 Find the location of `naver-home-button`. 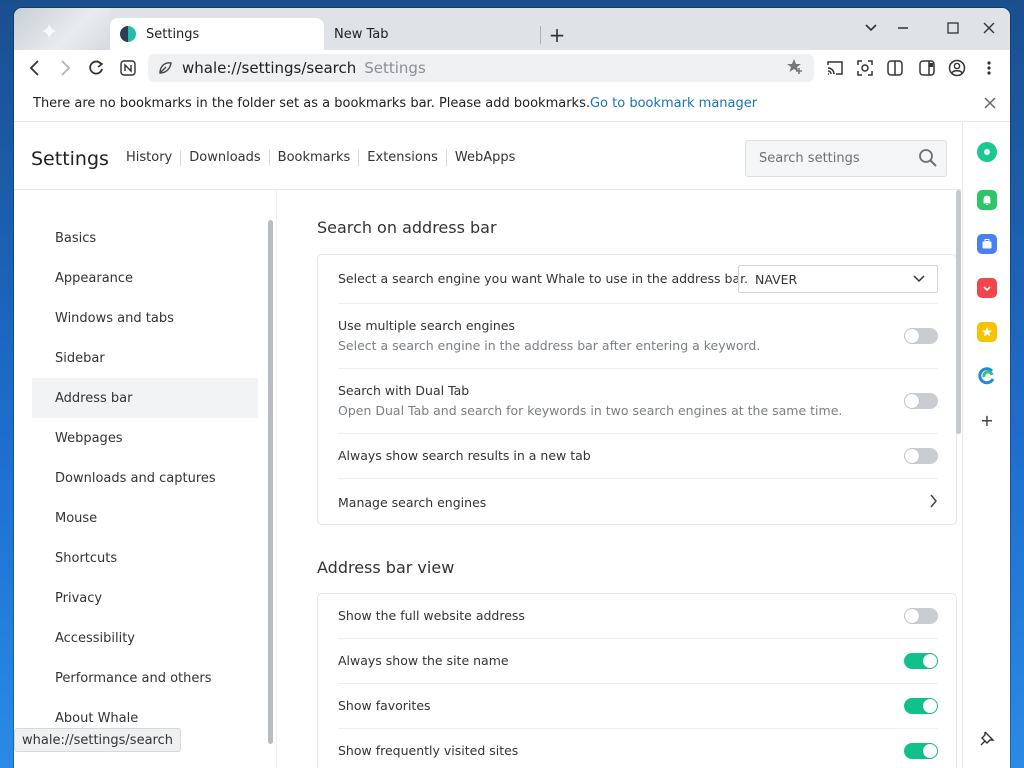

naver-home-button is located at coordinates (128, 68).